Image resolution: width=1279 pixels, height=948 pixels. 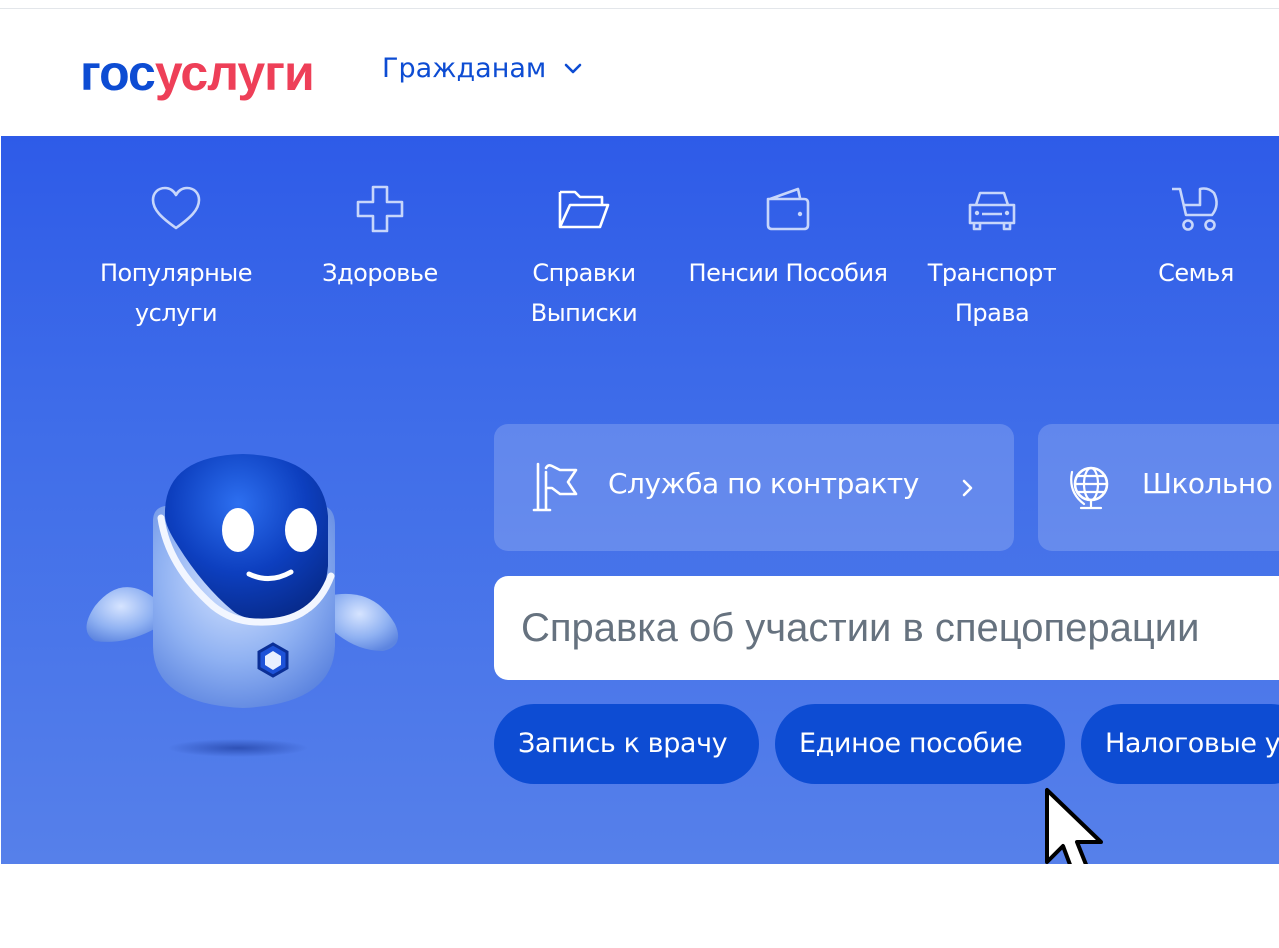 I want to click on flag-icon, so click(x=555, y=487).